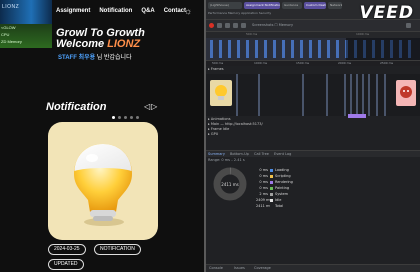 Image resolution: width=420 pixels, height=272 pixels. Describe the element at coordinates (151, 106) in the screenshot. I see `carousel-arrows-icon: ◁▷` at that location.